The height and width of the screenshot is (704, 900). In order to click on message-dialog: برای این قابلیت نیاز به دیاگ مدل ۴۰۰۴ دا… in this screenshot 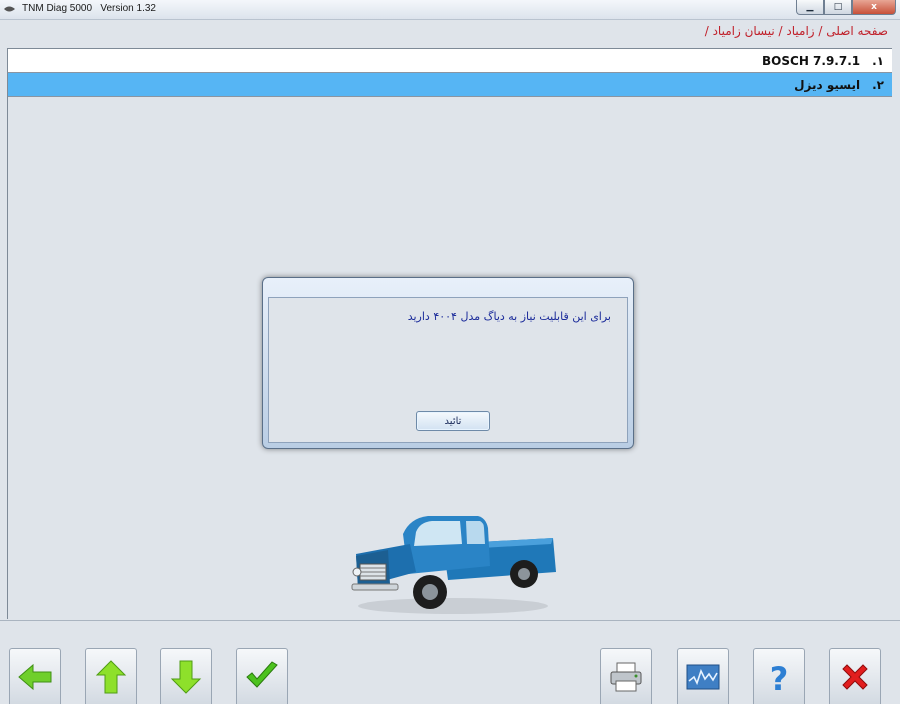, I will do `click(448, 363)`.